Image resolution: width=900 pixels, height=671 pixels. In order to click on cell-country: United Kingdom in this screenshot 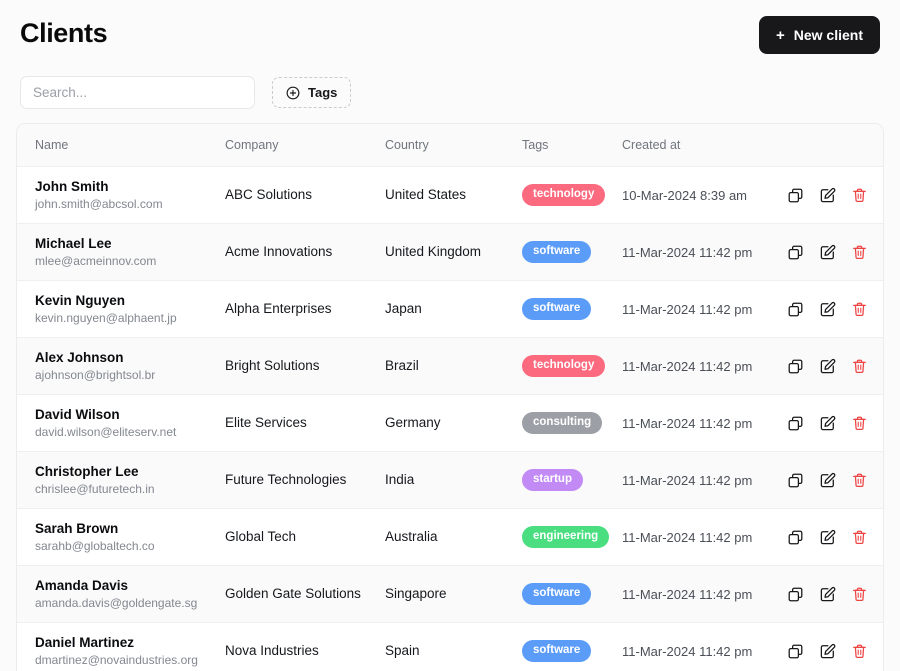, I will do `click(433, 251)`.